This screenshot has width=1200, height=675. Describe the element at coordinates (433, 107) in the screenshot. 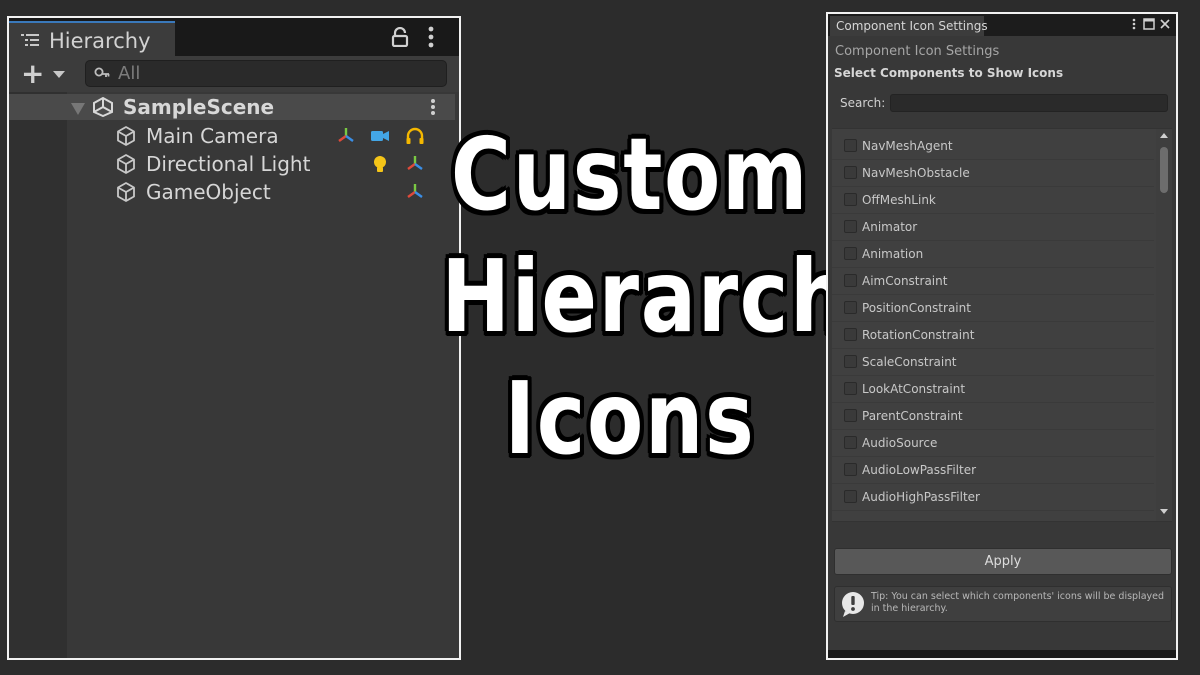

I see `scene-more-options-icon` at that location.